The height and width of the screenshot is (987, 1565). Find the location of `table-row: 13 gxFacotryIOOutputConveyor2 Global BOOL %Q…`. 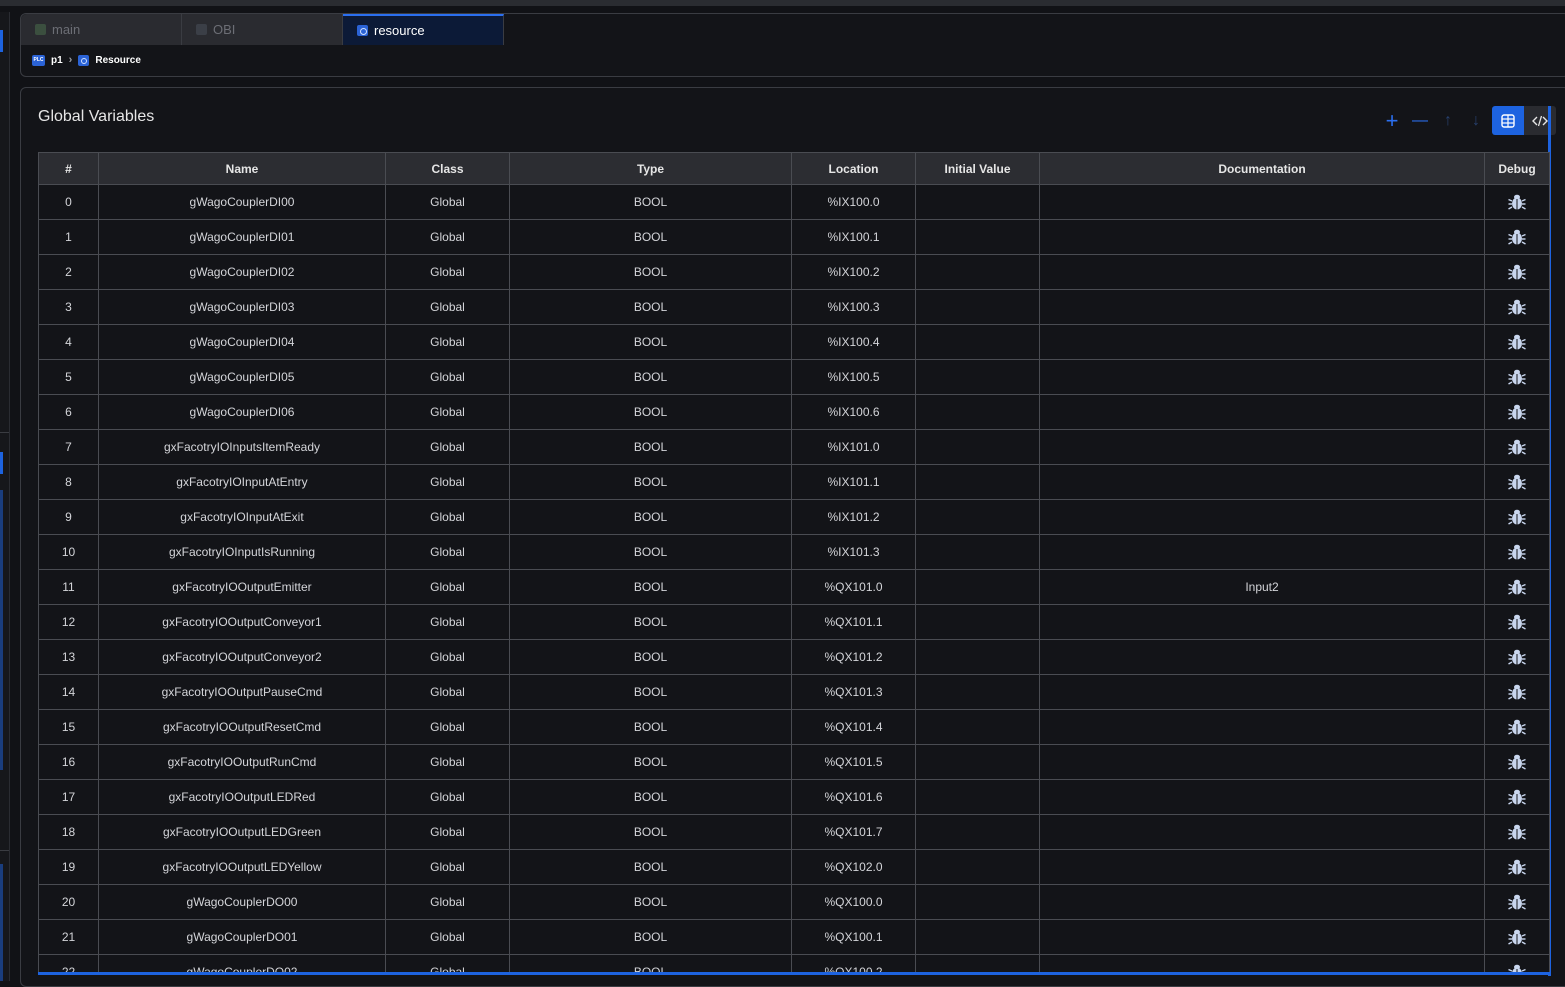

table-row: 13 gxFacotryIOOutputConveyor2 Global BOOL %Q… is located at coordinates (794, 657).